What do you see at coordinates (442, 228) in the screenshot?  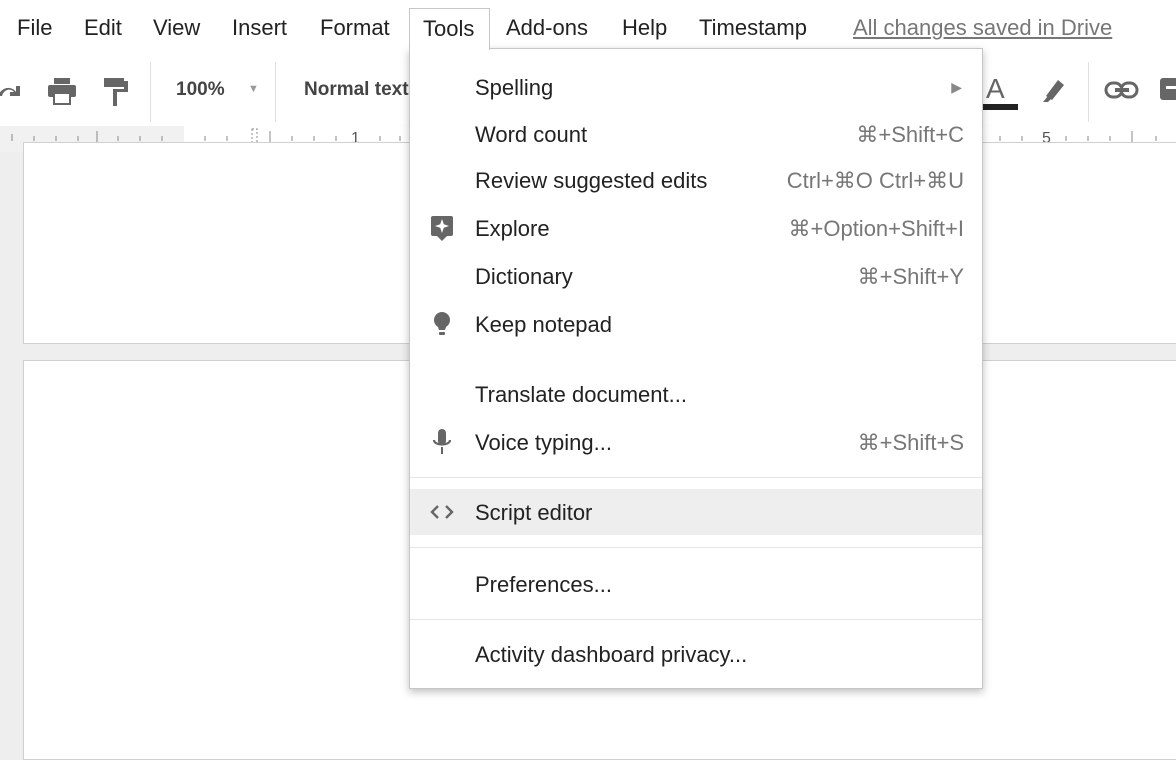 I see `explore-icon` at bounding box center [442, 228].